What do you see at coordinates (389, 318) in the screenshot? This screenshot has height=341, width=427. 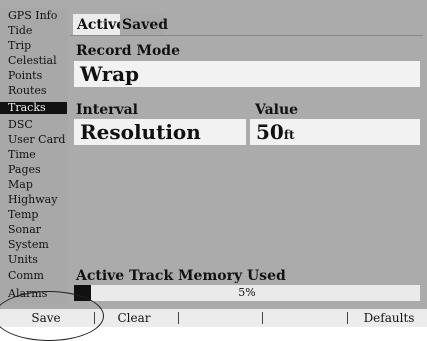 I see `defaults-button: Defaults` at bounding box center [389, 318].